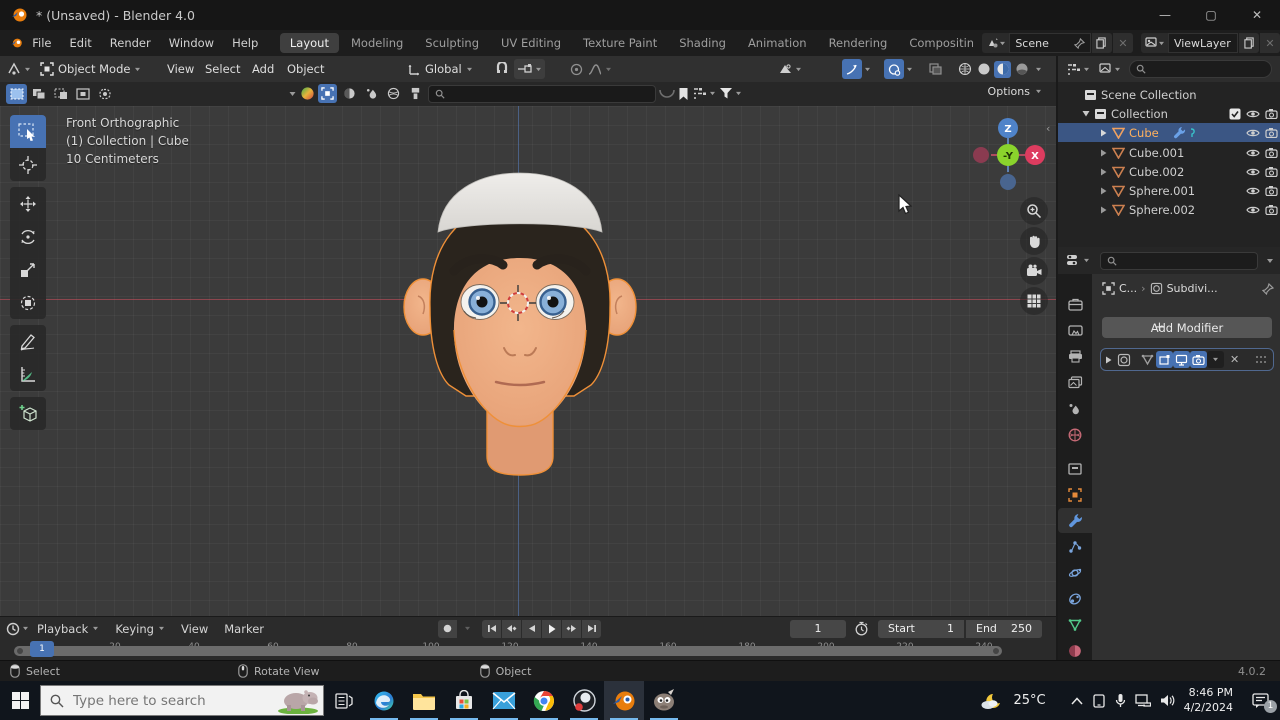 The width and height of the screenshot is (1280, 720). I want to click on shading-wireframe-icon, so click(964, 69).